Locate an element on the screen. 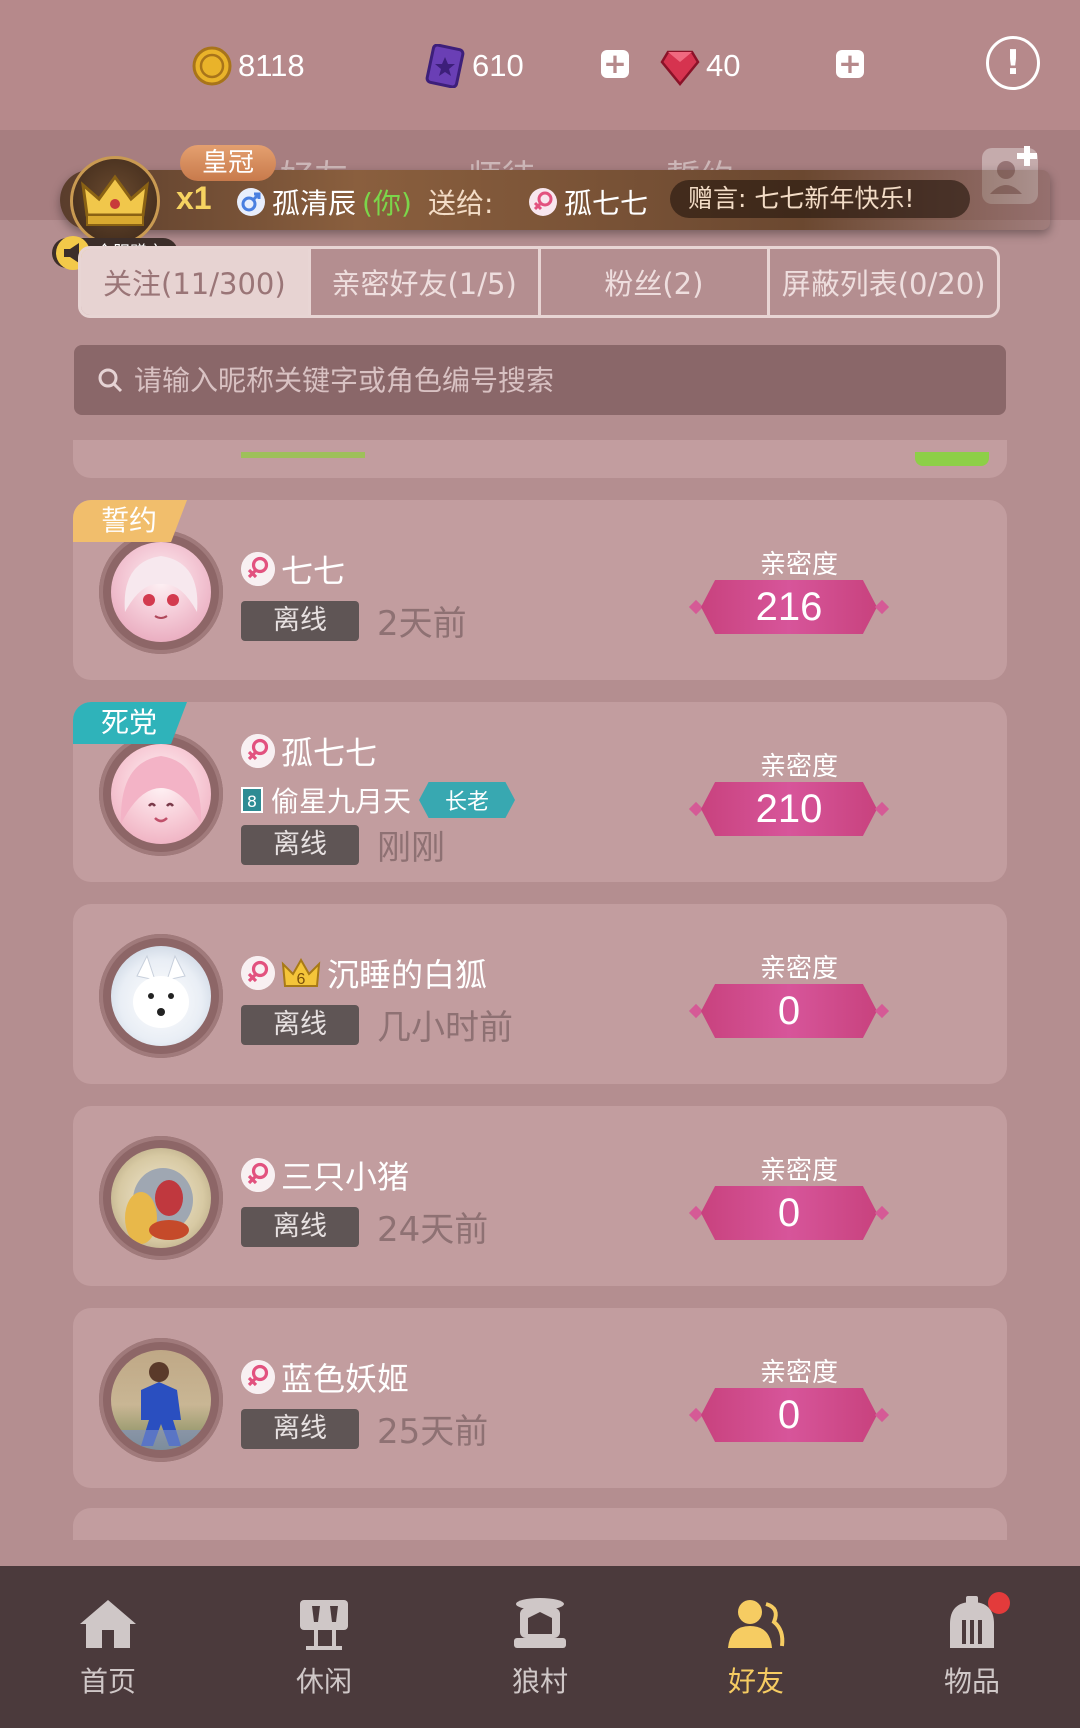  add-cards-button: + is located at coordinates (615, 64).